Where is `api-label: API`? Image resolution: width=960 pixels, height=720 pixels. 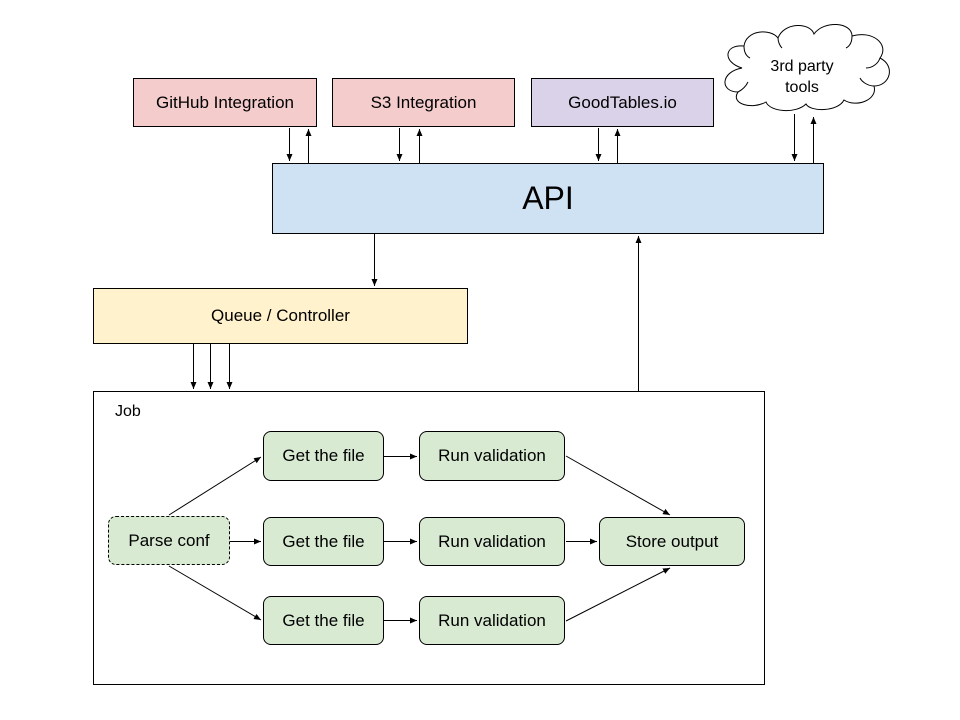
api-label: API is located at coordinates (548, 198).